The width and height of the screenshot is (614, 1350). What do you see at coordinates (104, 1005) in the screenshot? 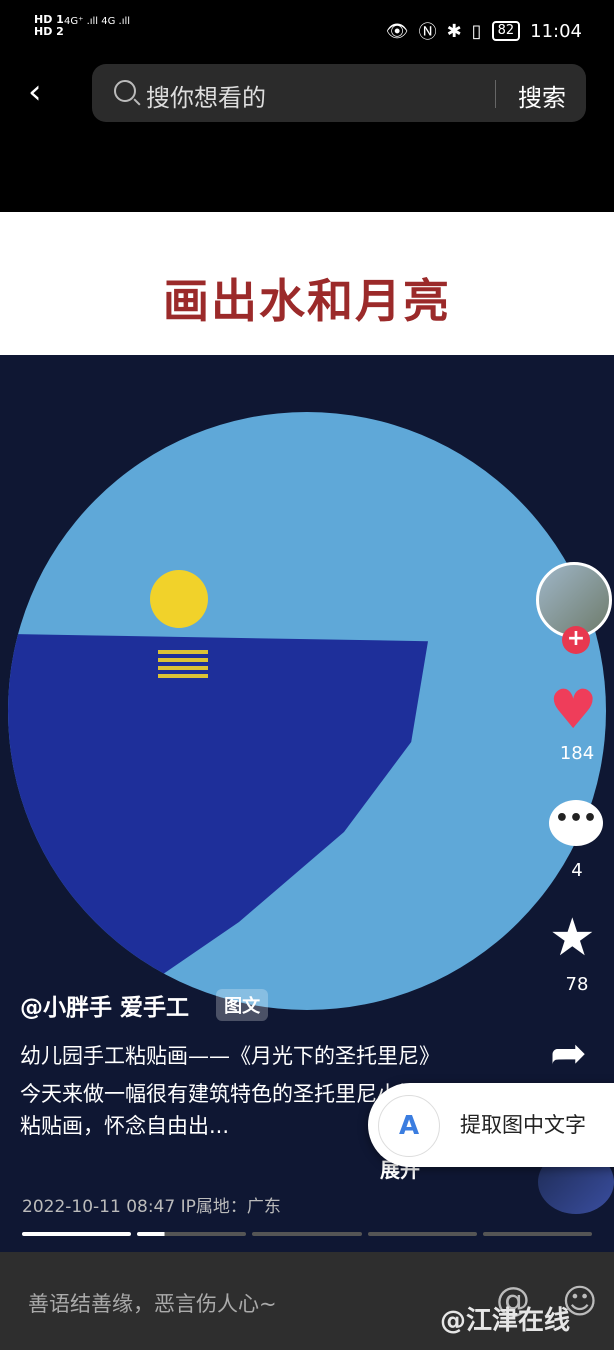
I see `author-name: @小胖手 爱手工` at bounding box center [104, 1005].